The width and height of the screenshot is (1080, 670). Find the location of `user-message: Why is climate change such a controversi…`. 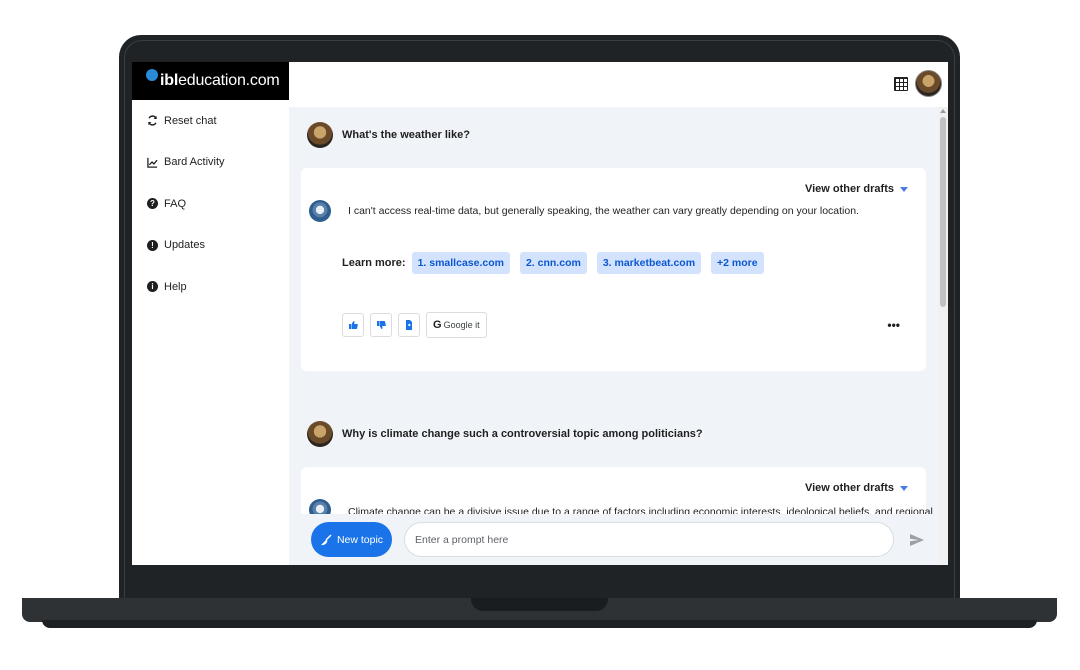

user-message: Why is climate change such a controversi… is located at coordinates (505, 434).